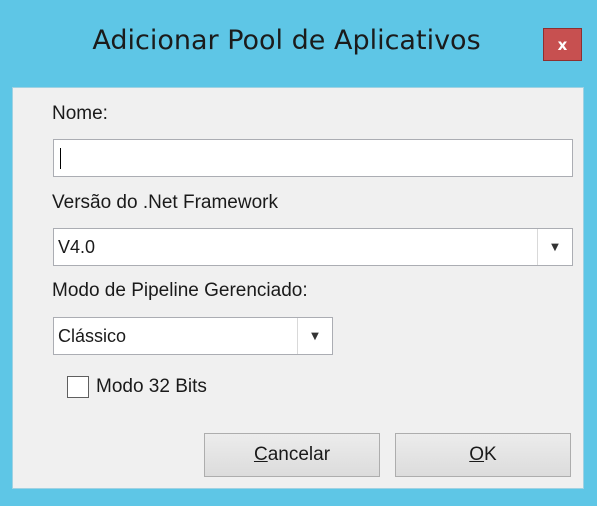 The image size is (597, 506). What do you see at coordinates (165, 202) in the screenshot?
I see `framework-label: Versão do .Net Framework` at bounding box center [165, 202].